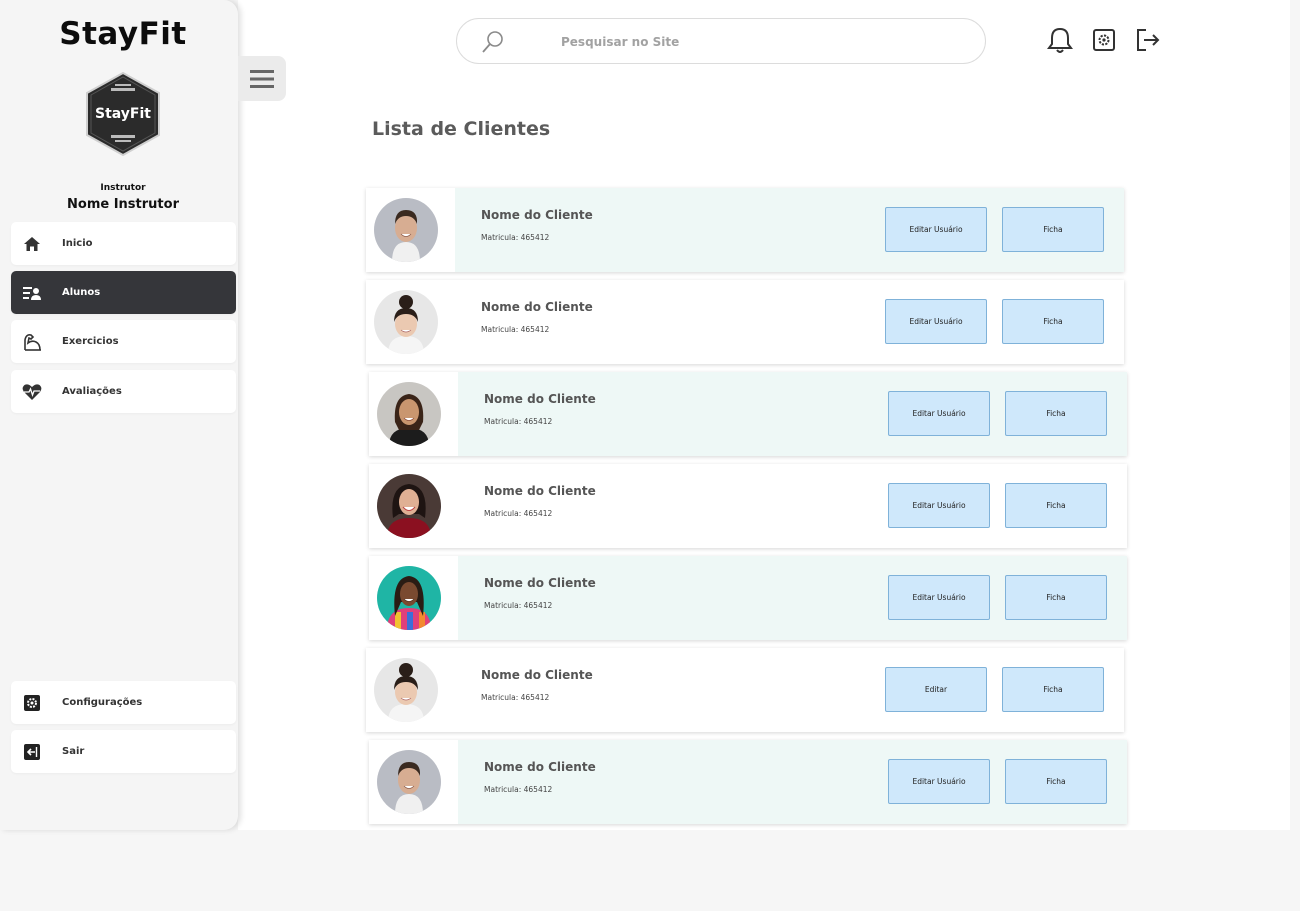 Image resolution: width=1300 pixels, height=911 pixels. I want to click on edit-user-button: Editar, so click(936, 689).